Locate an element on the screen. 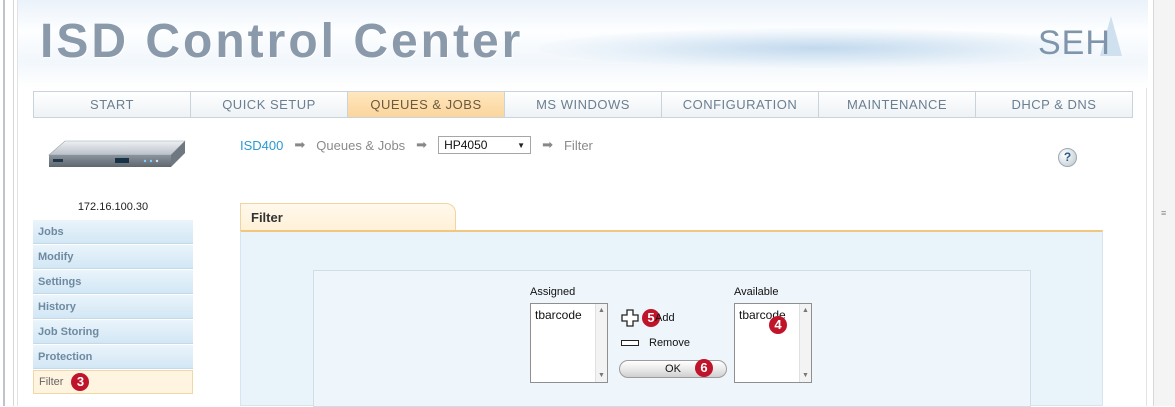  printer-select: HP4050 ▼ is located at coordinates (485, 145).